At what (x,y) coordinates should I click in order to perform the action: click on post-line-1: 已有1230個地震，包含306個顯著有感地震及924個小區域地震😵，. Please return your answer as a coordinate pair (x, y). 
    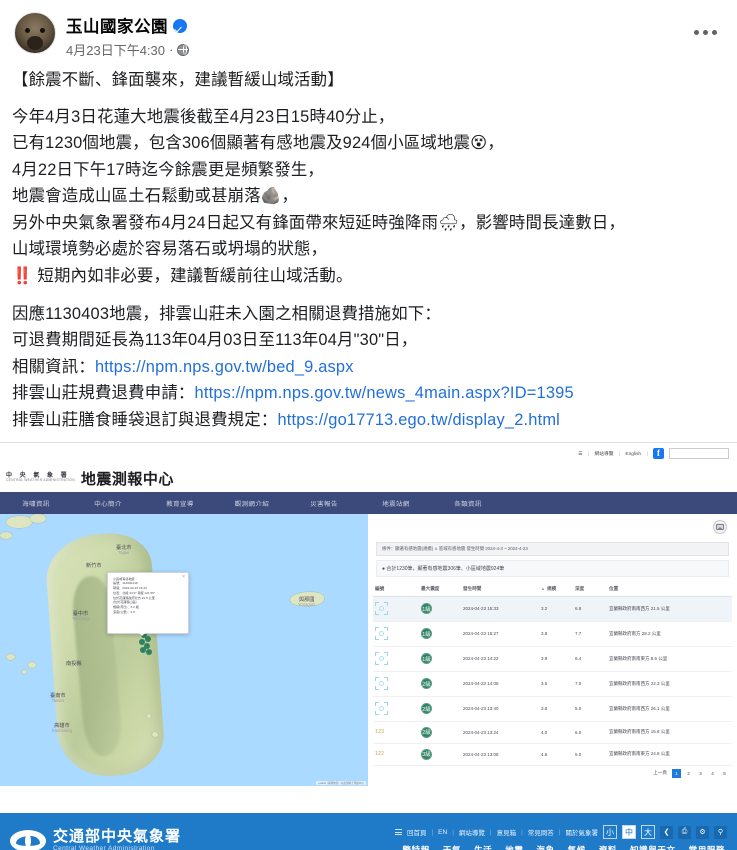
    Looking at the image, I should click on (258, 143).